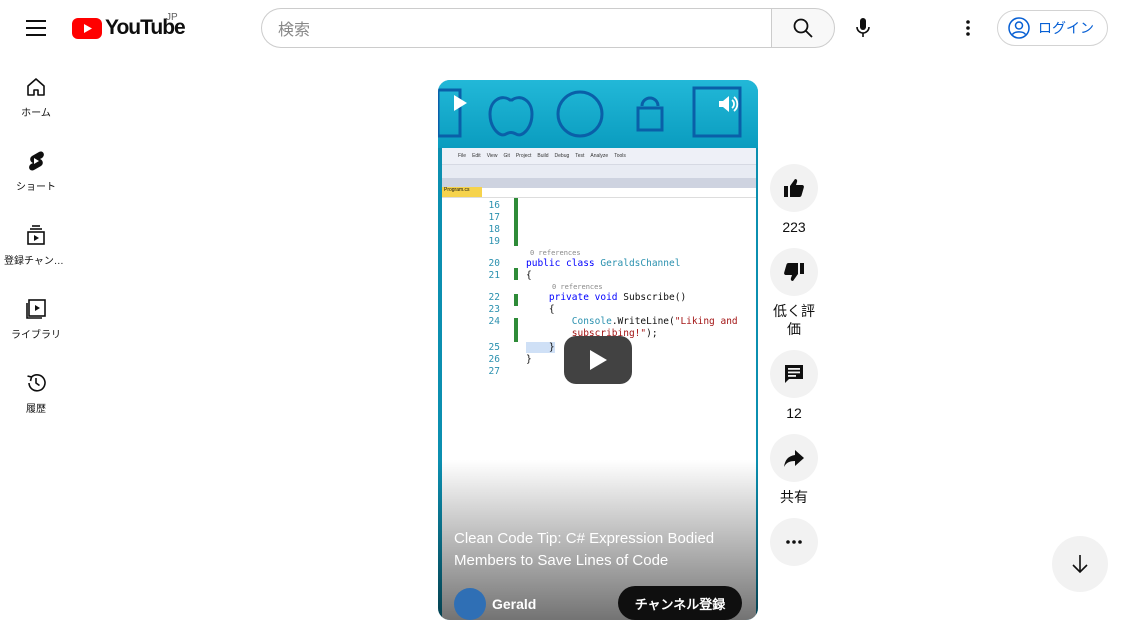 This screenshot has width=1124, height=620. What do you see at coordinates (599, 171) in the screenshot?
I see `ide-toolbar` at bounding box center [599, 171].